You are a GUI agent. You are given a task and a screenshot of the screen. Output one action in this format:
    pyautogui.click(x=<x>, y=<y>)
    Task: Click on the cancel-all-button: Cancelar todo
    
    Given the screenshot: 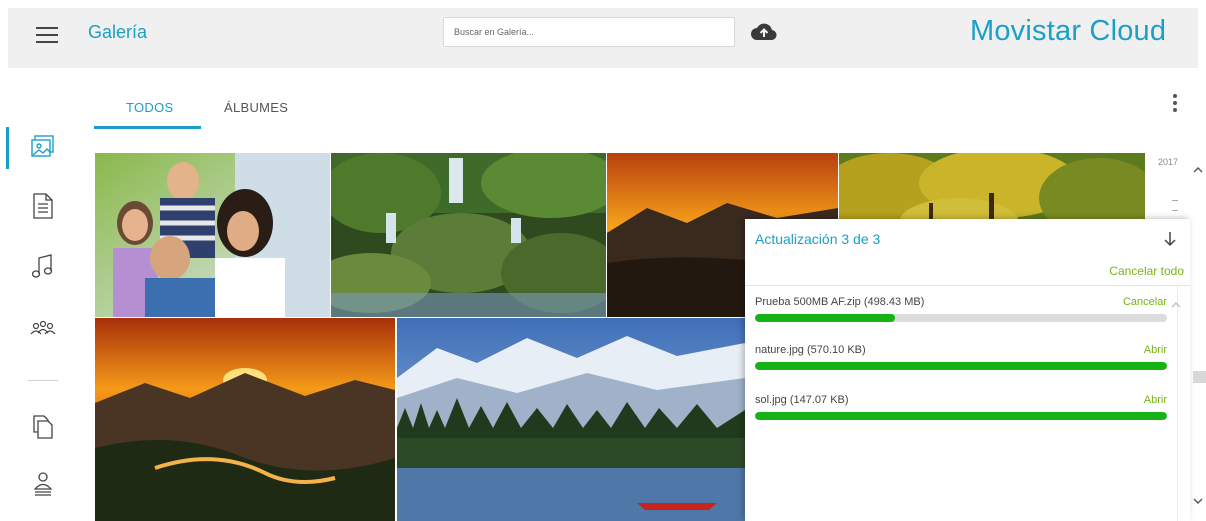 What is the action you would take?
    pyautogui.click(x=1146, y=271)
    